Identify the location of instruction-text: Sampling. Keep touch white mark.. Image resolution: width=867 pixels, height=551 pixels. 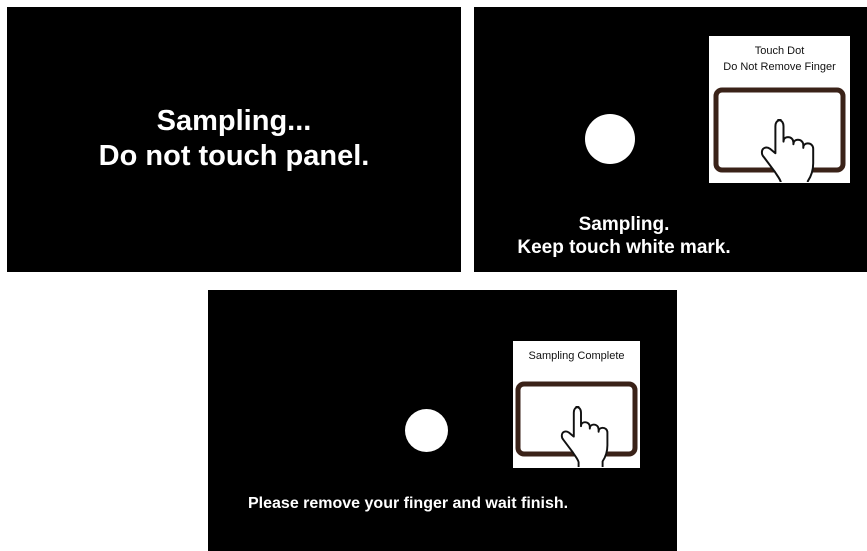
(624, 236).